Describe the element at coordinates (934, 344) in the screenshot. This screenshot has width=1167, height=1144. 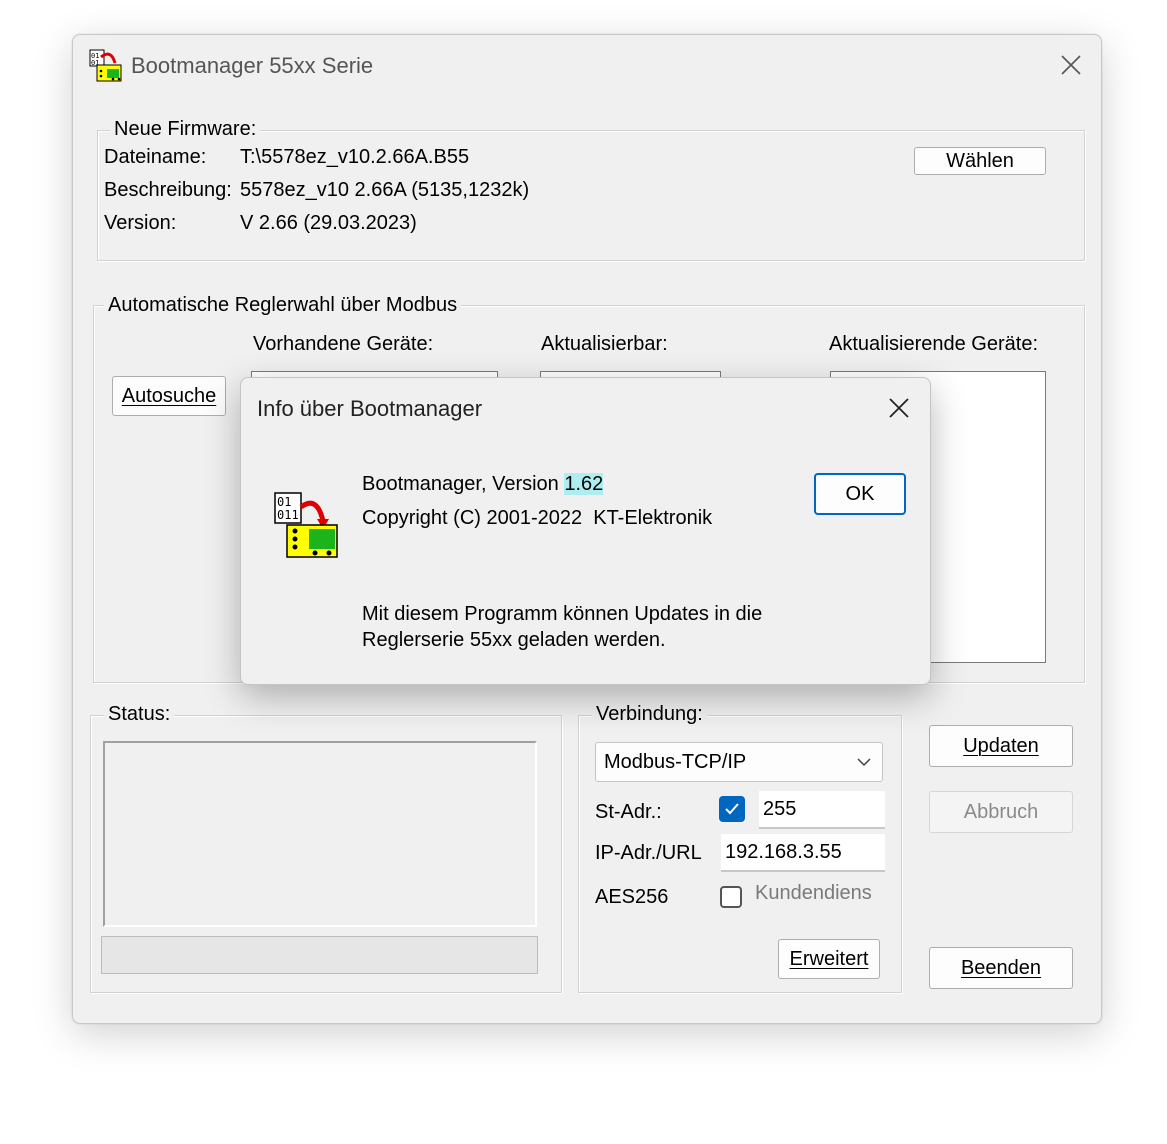
I see `to-update-label: Aktualisierende Geräte:` at that location.